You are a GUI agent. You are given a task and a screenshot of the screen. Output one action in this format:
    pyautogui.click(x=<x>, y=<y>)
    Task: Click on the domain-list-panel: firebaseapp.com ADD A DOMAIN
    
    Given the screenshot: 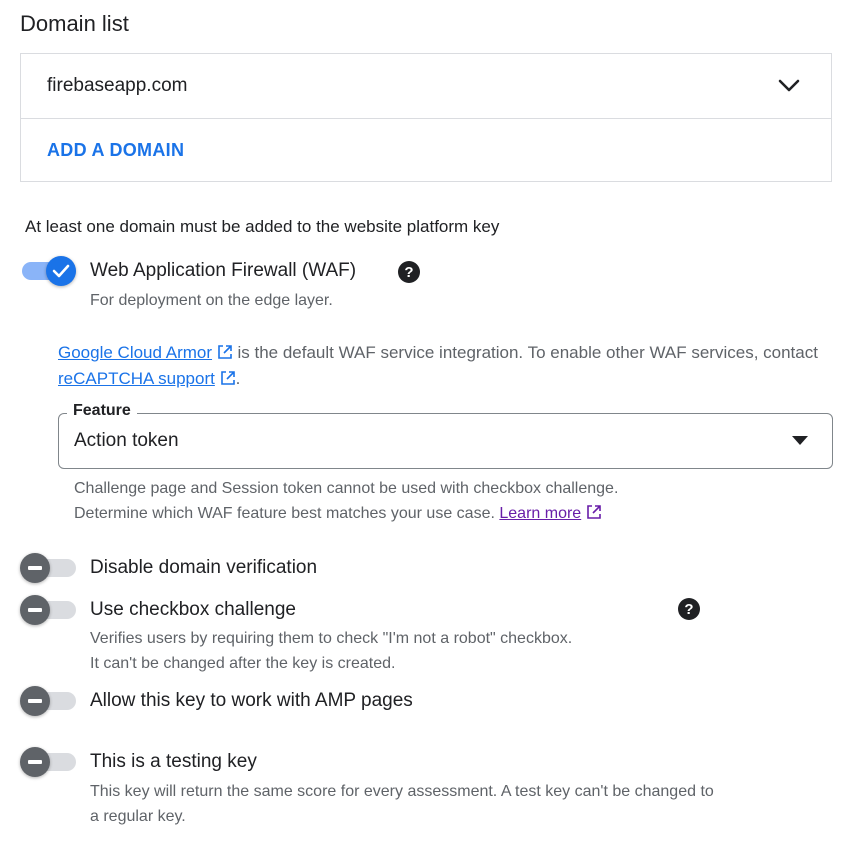 What is the action you would take?
    pyautogui.click(x=426, y=117)
    